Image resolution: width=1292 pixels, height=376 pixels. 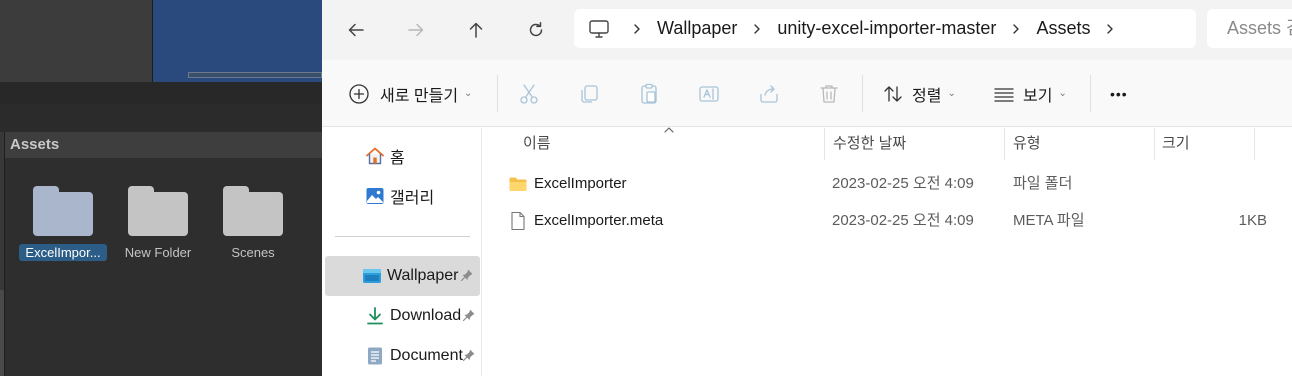 I want to click on sort-icon, so click(x=893, y=93).